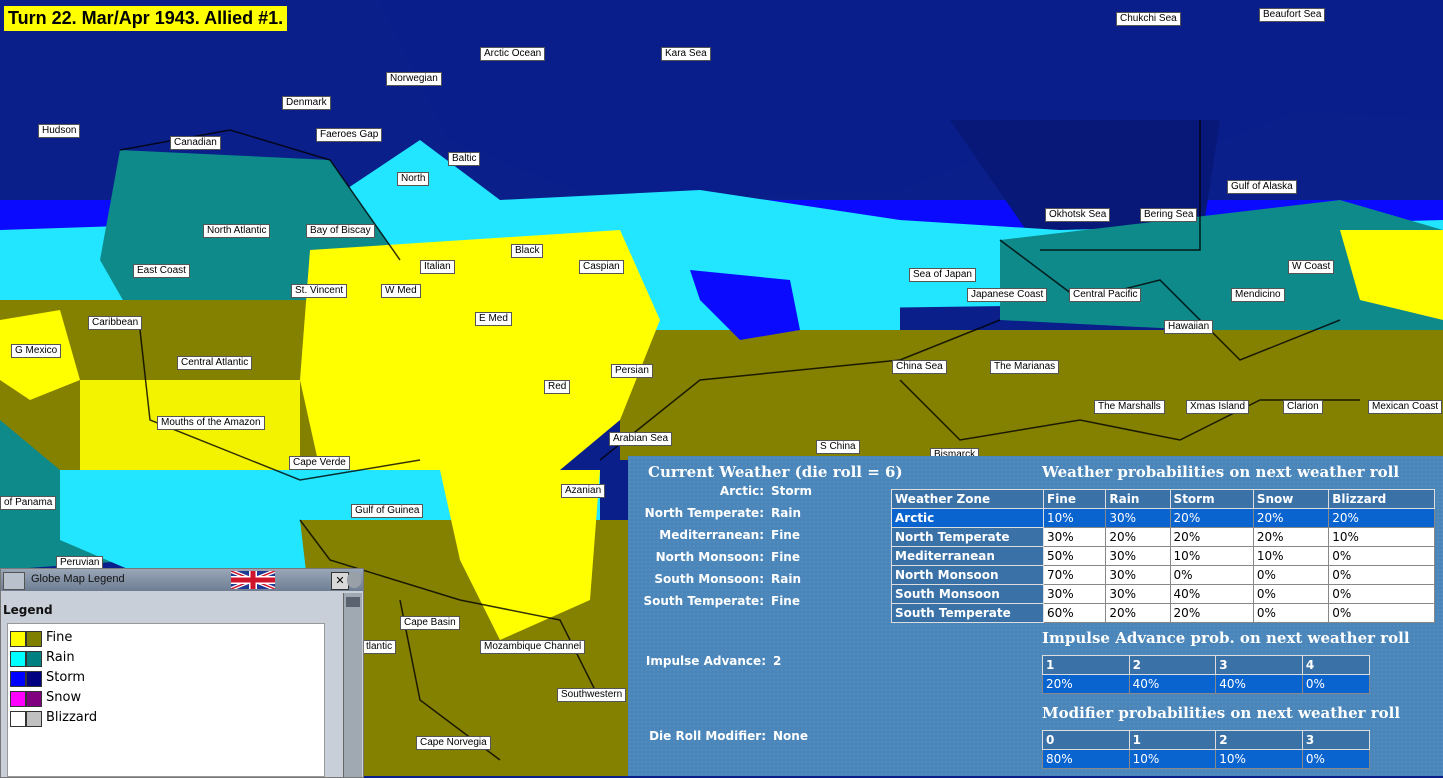 The width and height of the screenshot is (1443, 778). I want to click on label-china-sea: China Sea, so click(919, 367).